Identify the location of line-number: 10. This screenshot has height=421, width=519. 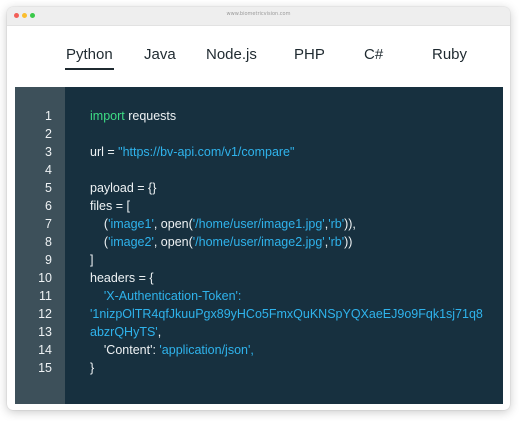
(45, 278).